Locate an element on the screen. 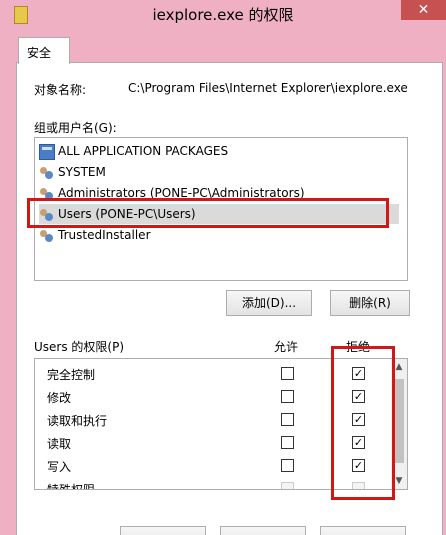 The width and height of the screenshot is (446, 535). chevron-up-icon: ▲ is located at coordinates (399, 367).